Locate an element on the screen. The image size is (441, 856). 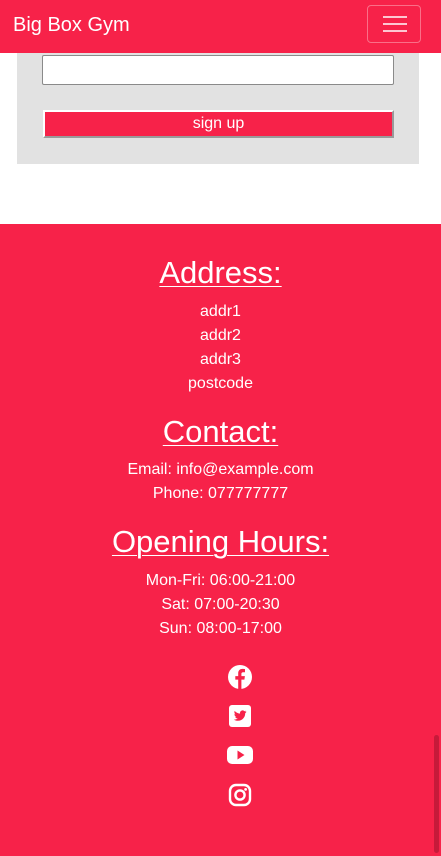
facebook-icon is located at coordinates (240, 677).